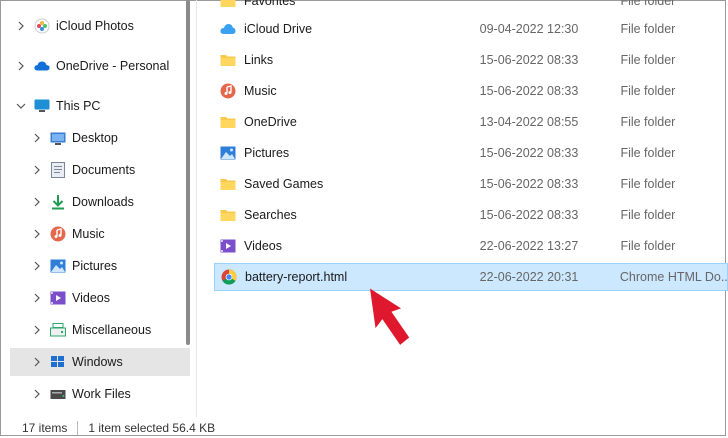  What do you see at coordinates (188, 172) in the screenshot?
I see `nav-scrollbar` at bounding box center [188, 172].